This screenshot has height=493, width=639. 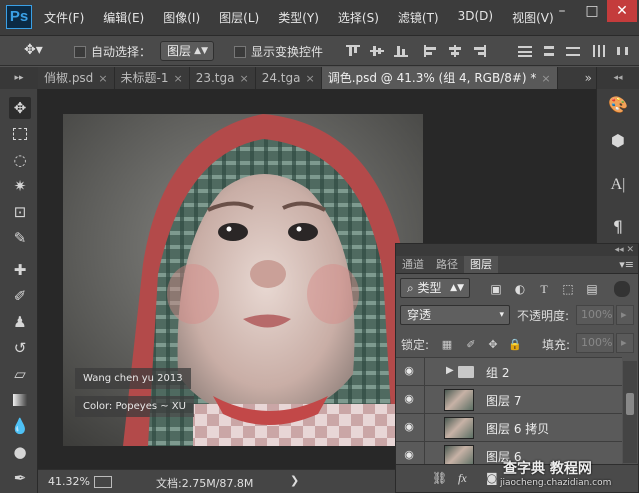 I want to click on auto-select-checkbox, so click(x=80, y=52).